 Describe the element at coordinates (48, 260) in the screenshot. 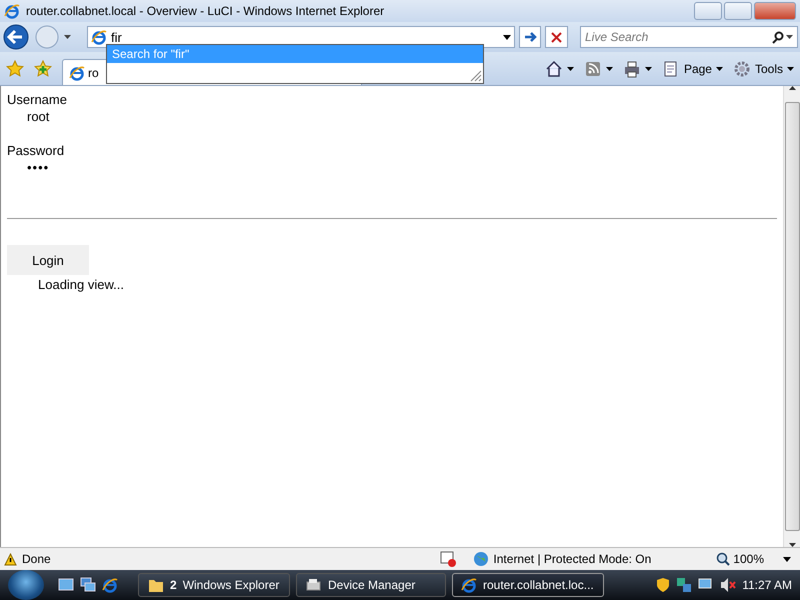

I see `login-button: Login` at that location.